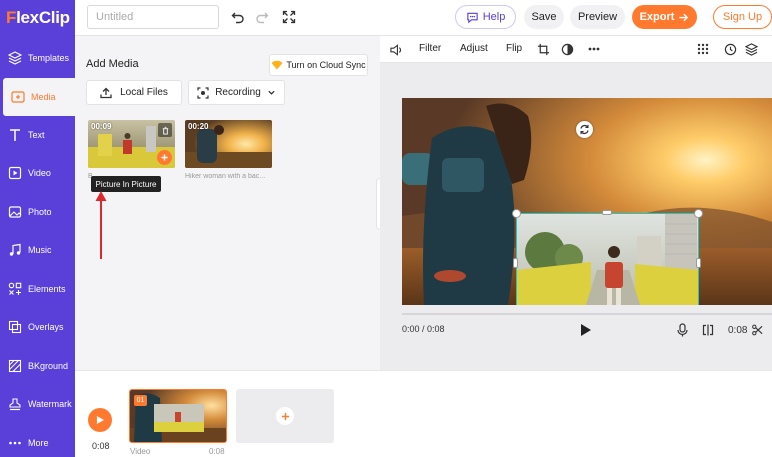 The width and height of the screenshot is (772, 457). I want to click on resize-handle-top-left, so click(516, 213).